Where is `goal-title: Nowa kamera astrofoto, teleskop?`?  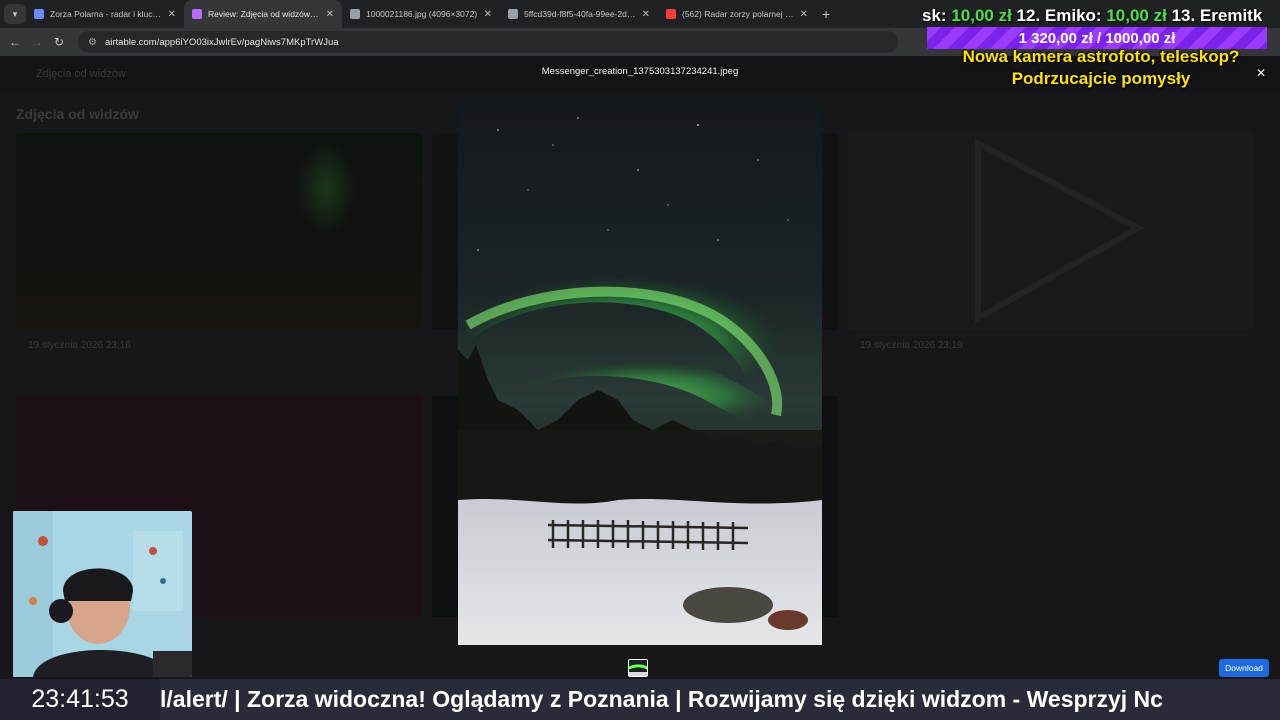
goal-title: Nowa kamera astrofoto, teleskop? is located at coordinates (1101, 56).